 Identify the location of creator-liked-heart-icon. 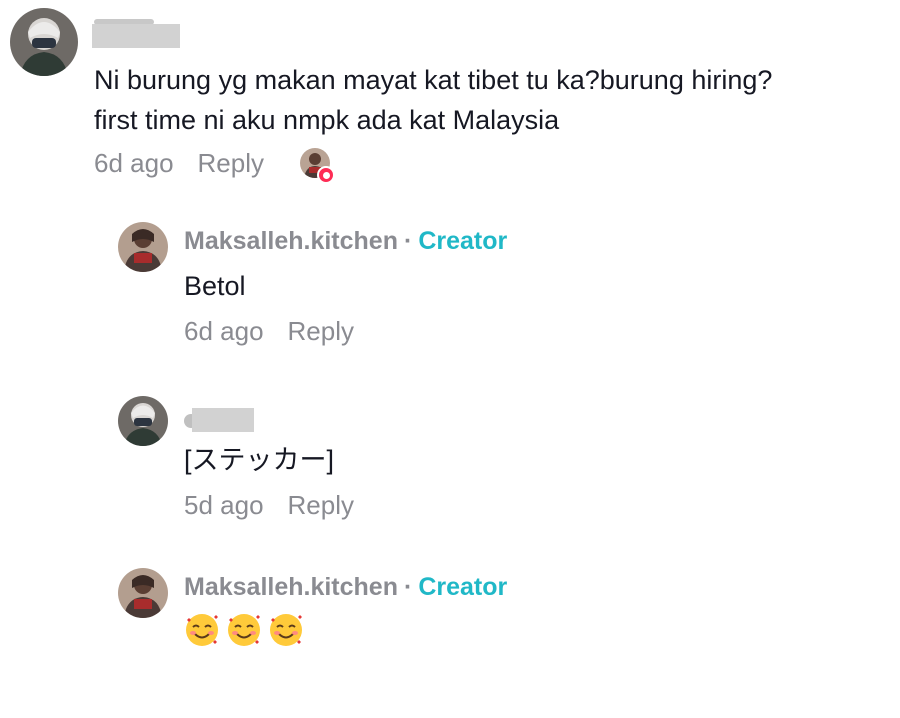
(318, 166).